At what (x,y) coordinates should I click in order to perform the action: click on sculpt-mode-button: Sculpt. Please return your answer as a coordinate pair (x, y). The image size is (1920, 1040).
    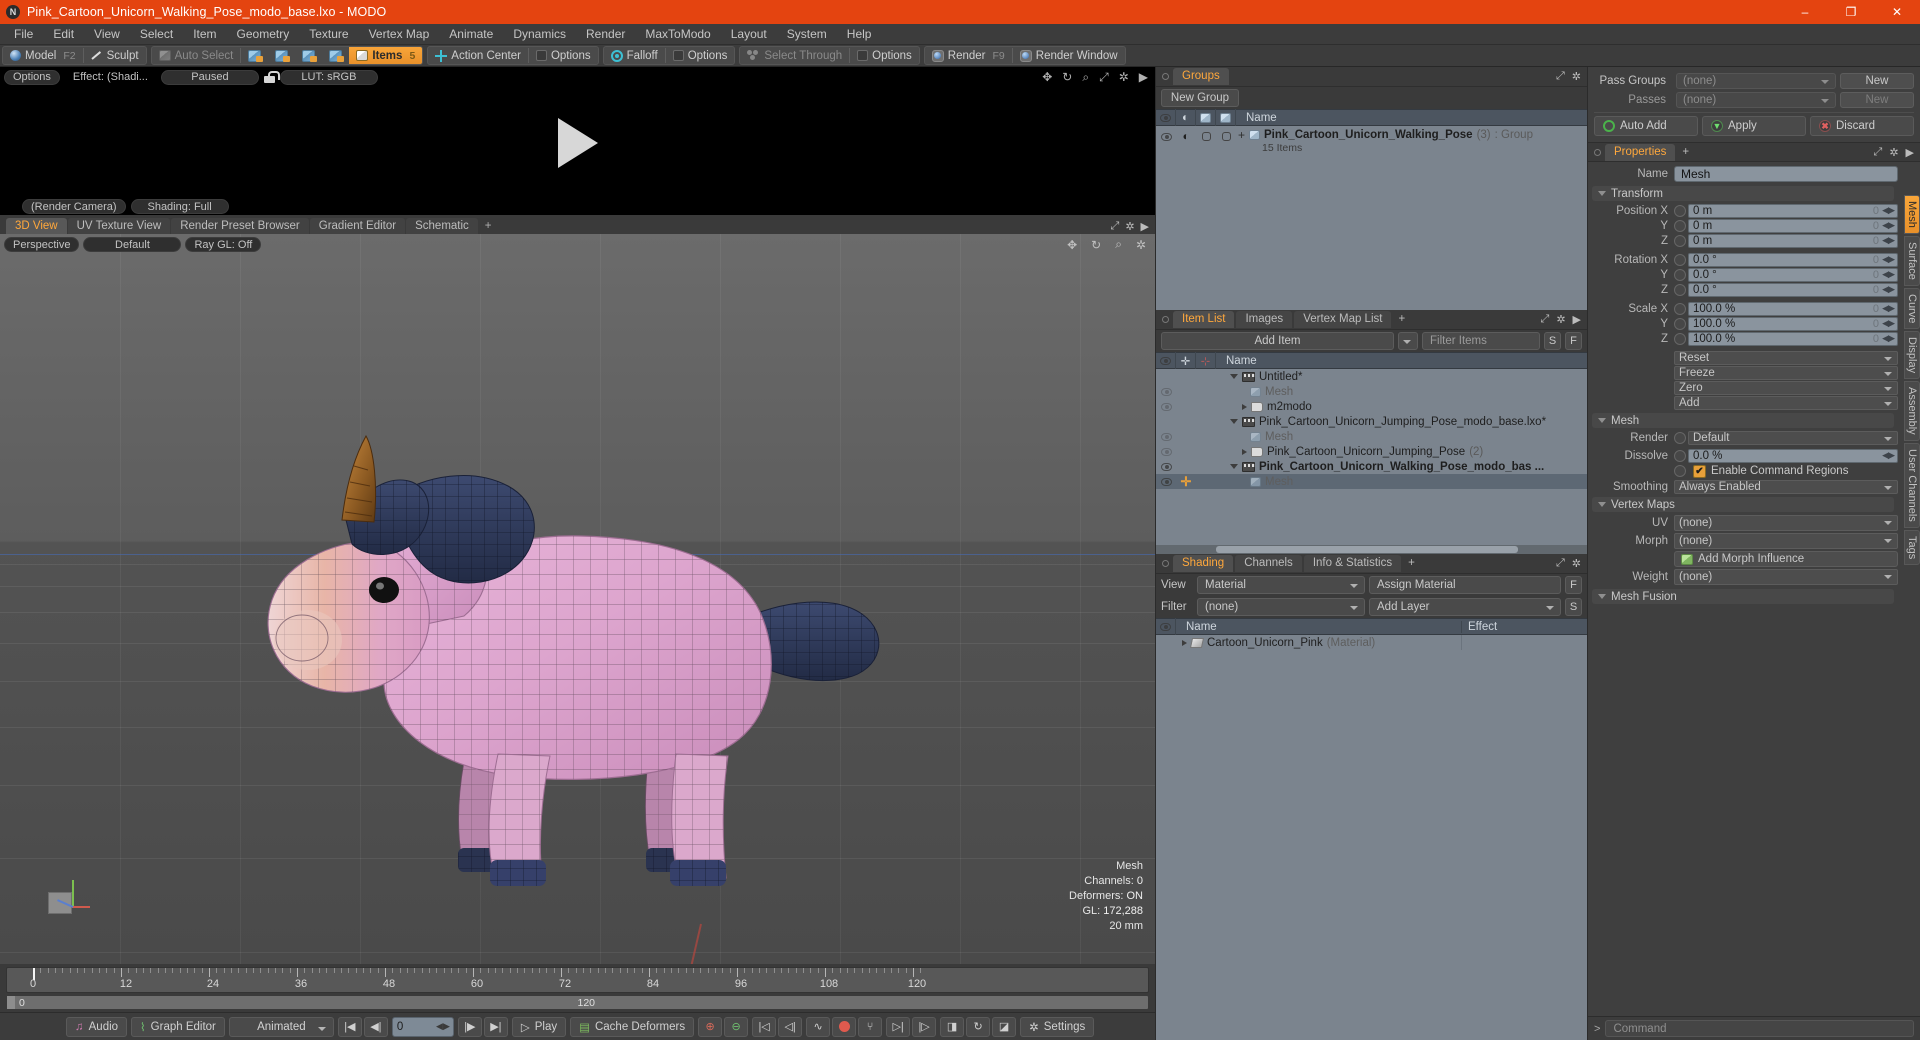
    Looking at the image, I should click on (115, 55).